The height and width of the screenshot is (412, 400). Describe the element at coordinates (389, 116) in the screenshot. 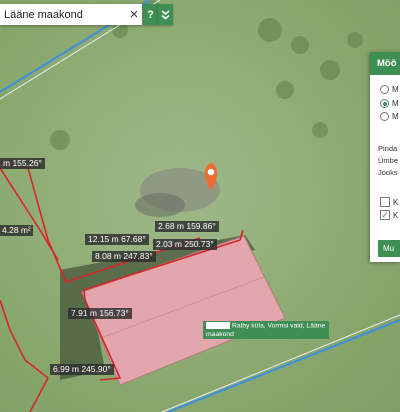

I see `measure-option-3: M` at that location.